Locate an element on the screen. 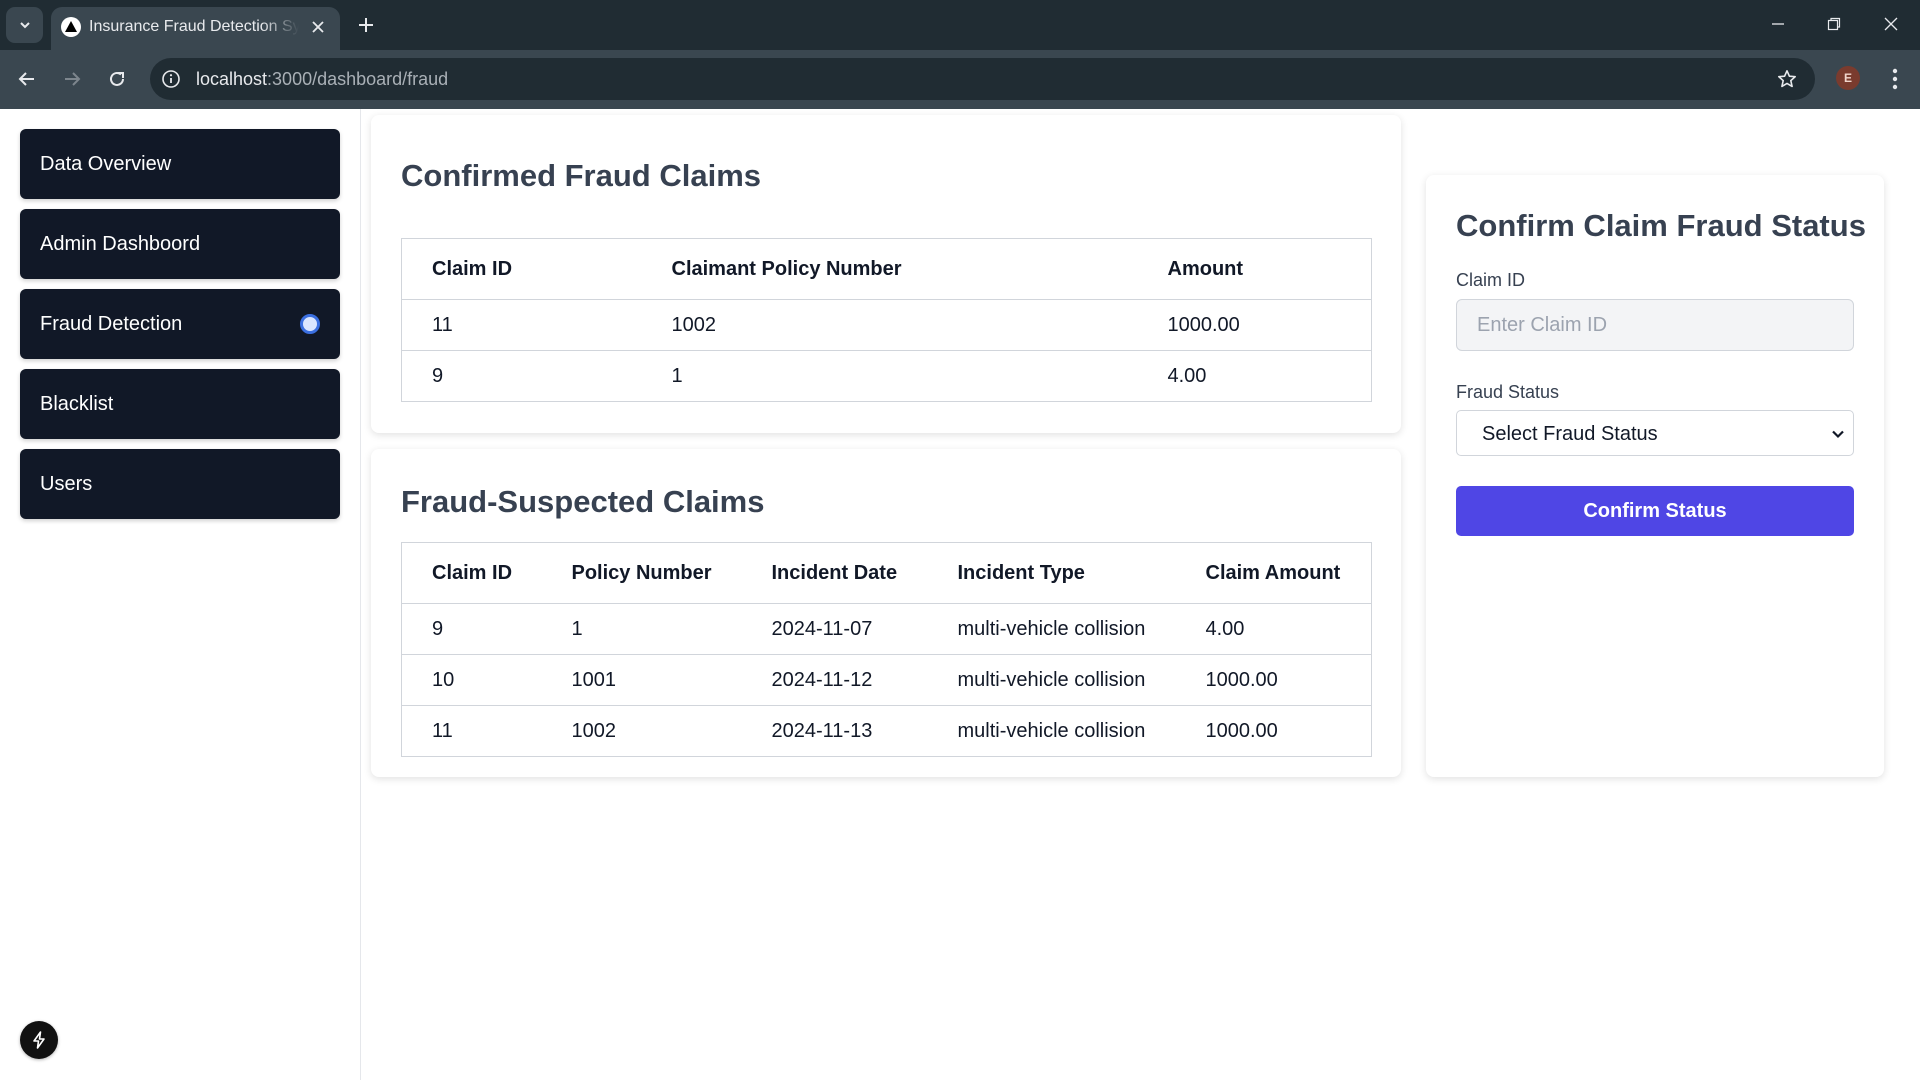 The width and height of the screenshot is (1920, 1080). reload-icon is located at coordinates (117, 78).